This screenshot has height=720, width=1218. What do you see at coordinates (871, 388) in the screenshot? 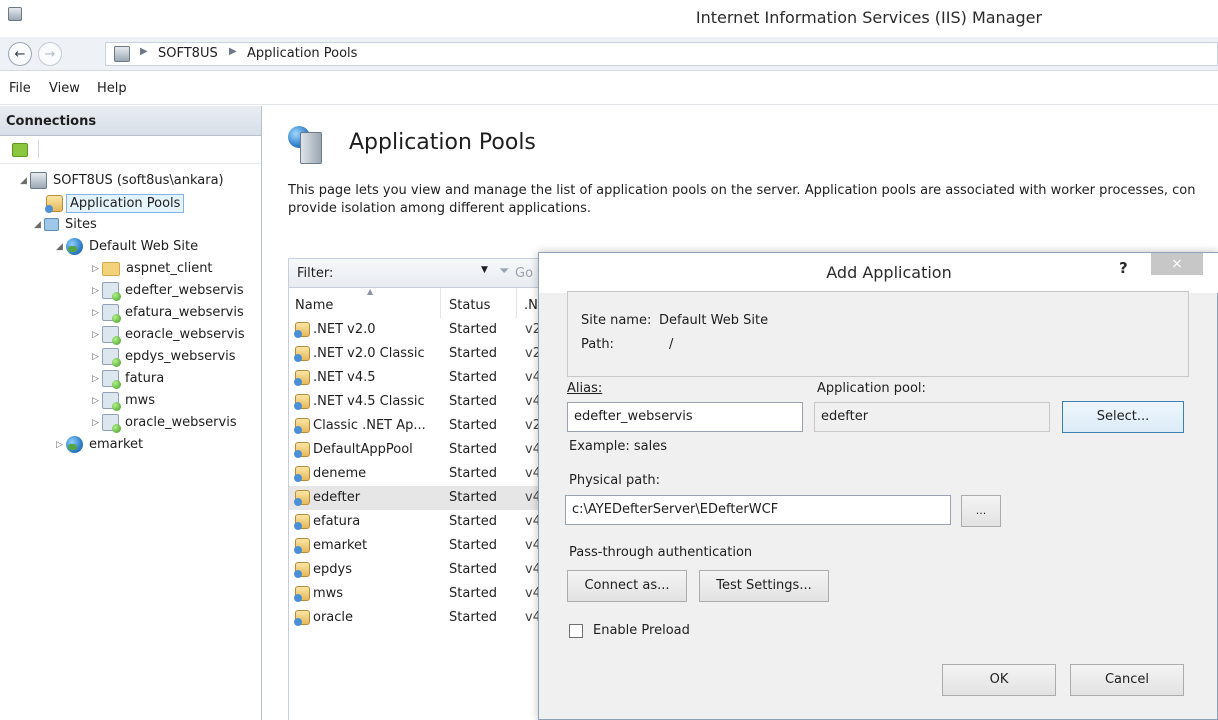
I see `application-pool-label: Application pool:` at bounding box center [871, 388].